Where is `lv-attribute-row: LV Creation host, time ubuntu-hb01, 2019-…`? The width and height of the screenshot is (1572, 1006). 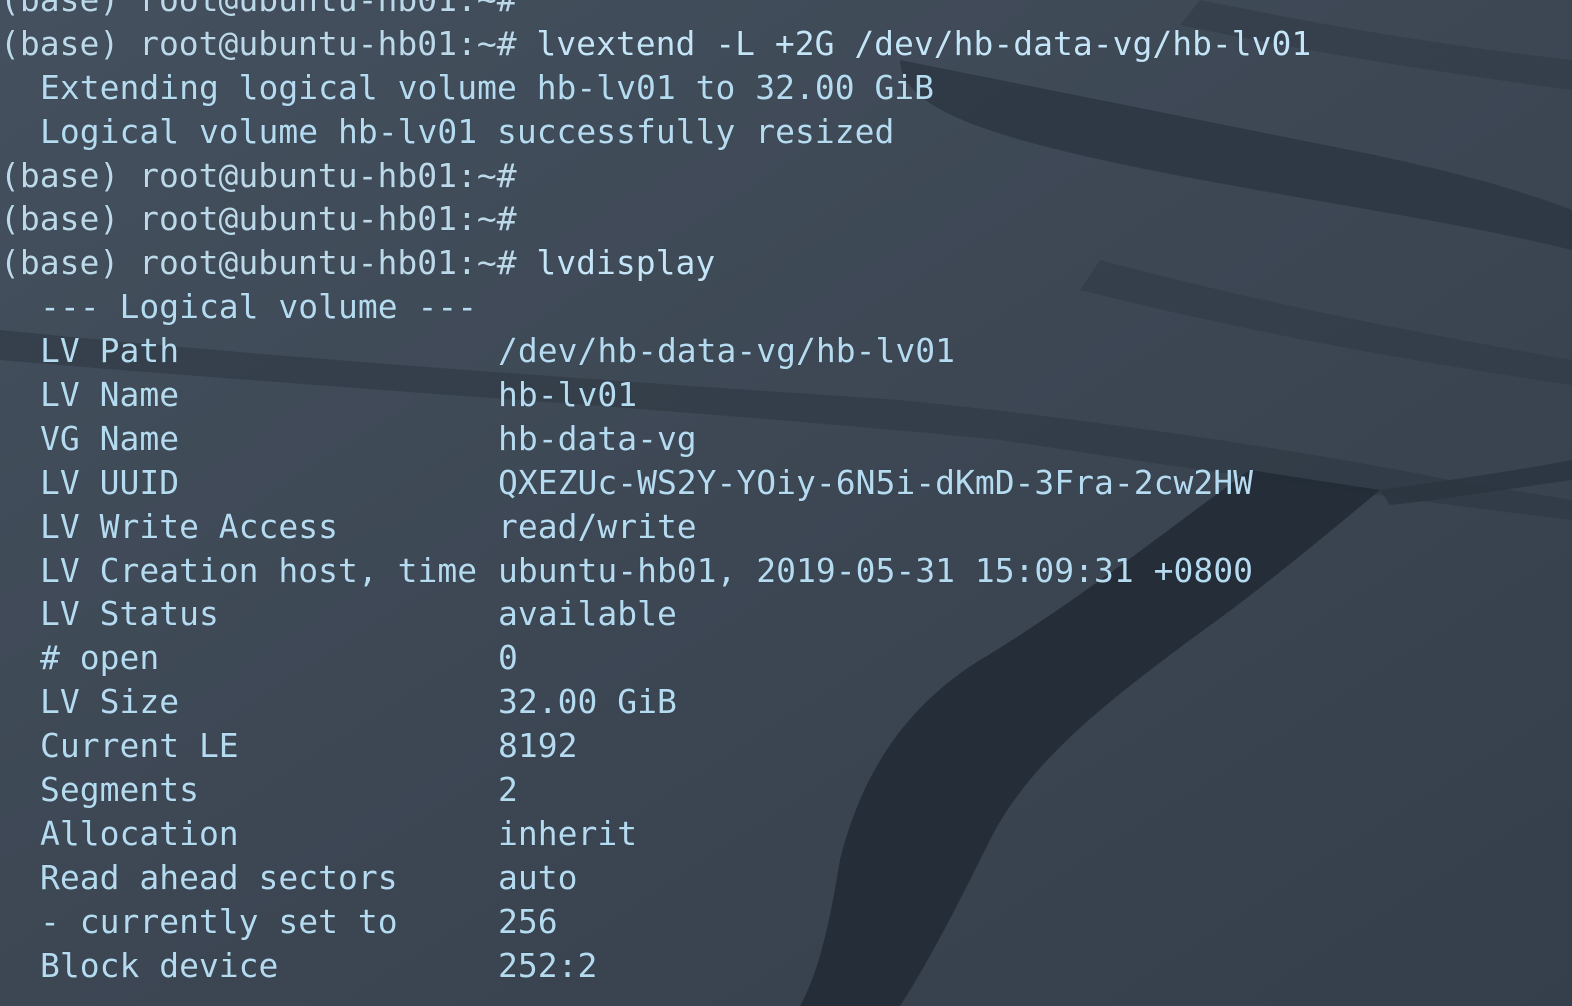
lv-attribute-row: LV Creation host, time ubuntu-hb01, 2019-… is located at coordinates (786, 571).